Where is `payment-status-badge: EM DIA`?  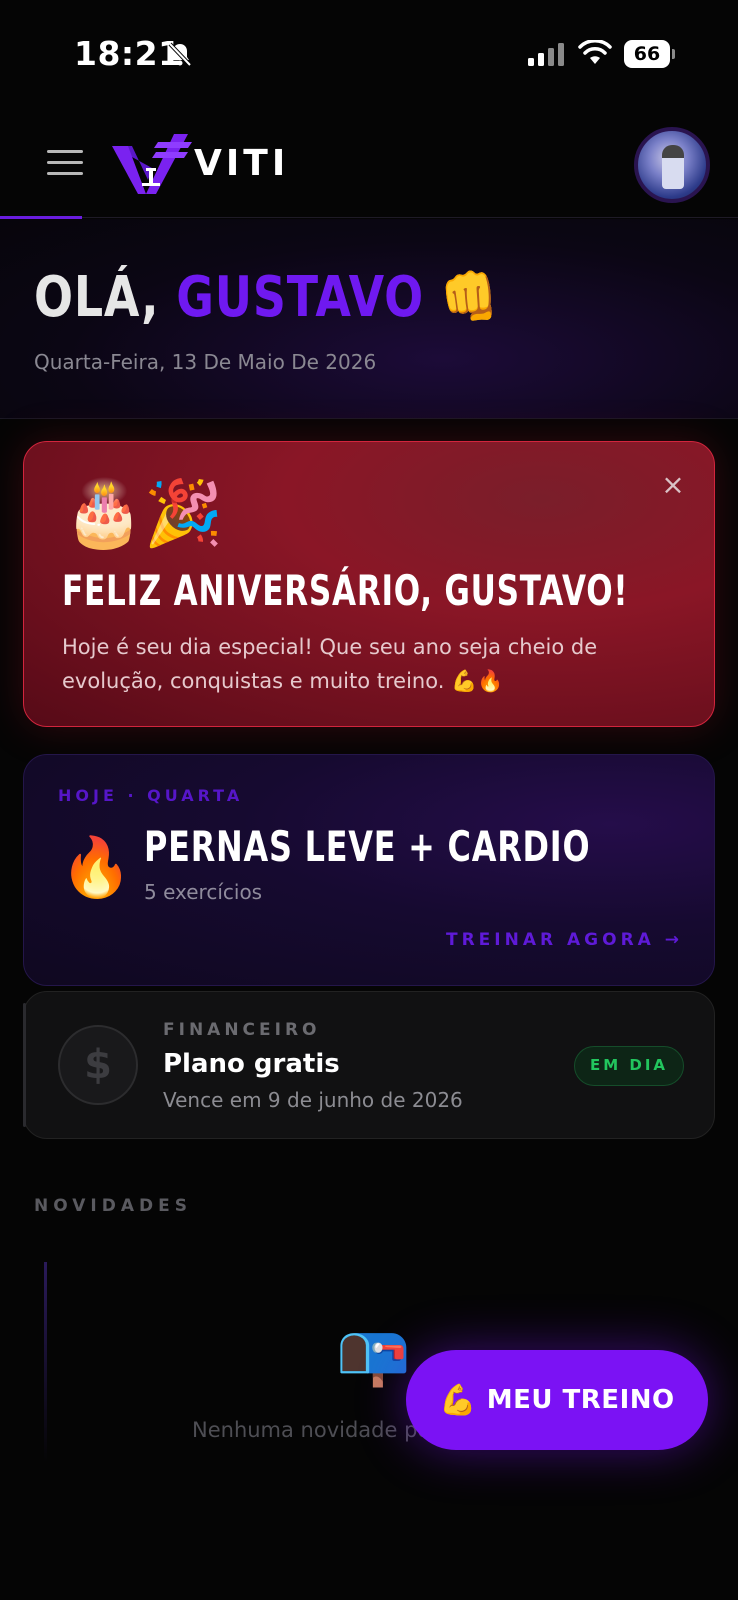
payment-status-badge: EM DIA is located at coordinates (629, 1066).